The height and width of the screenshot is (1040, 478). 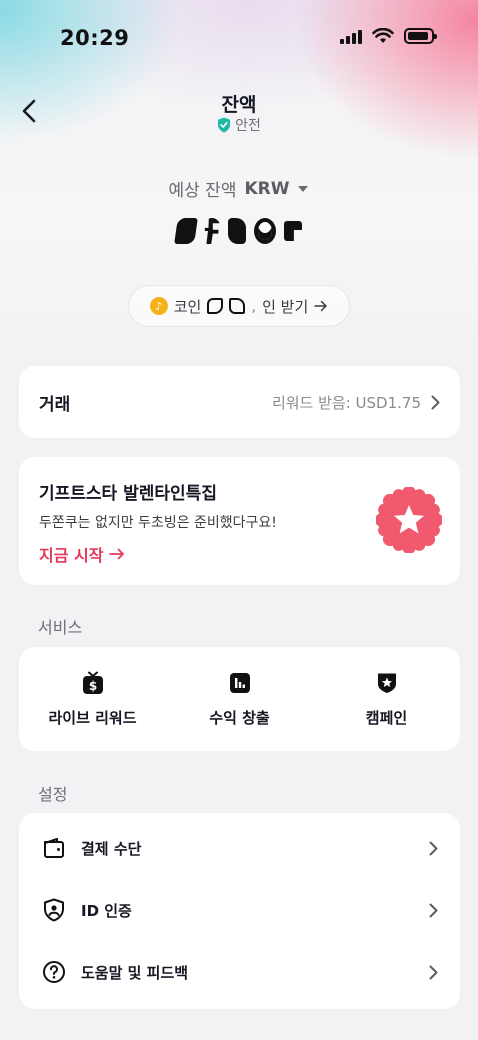 What do you see at coordinates (92, 699) in the screenshot?
I see `service-live-rewards: $ 라이브 리워드` at bounding box center [92, 699].